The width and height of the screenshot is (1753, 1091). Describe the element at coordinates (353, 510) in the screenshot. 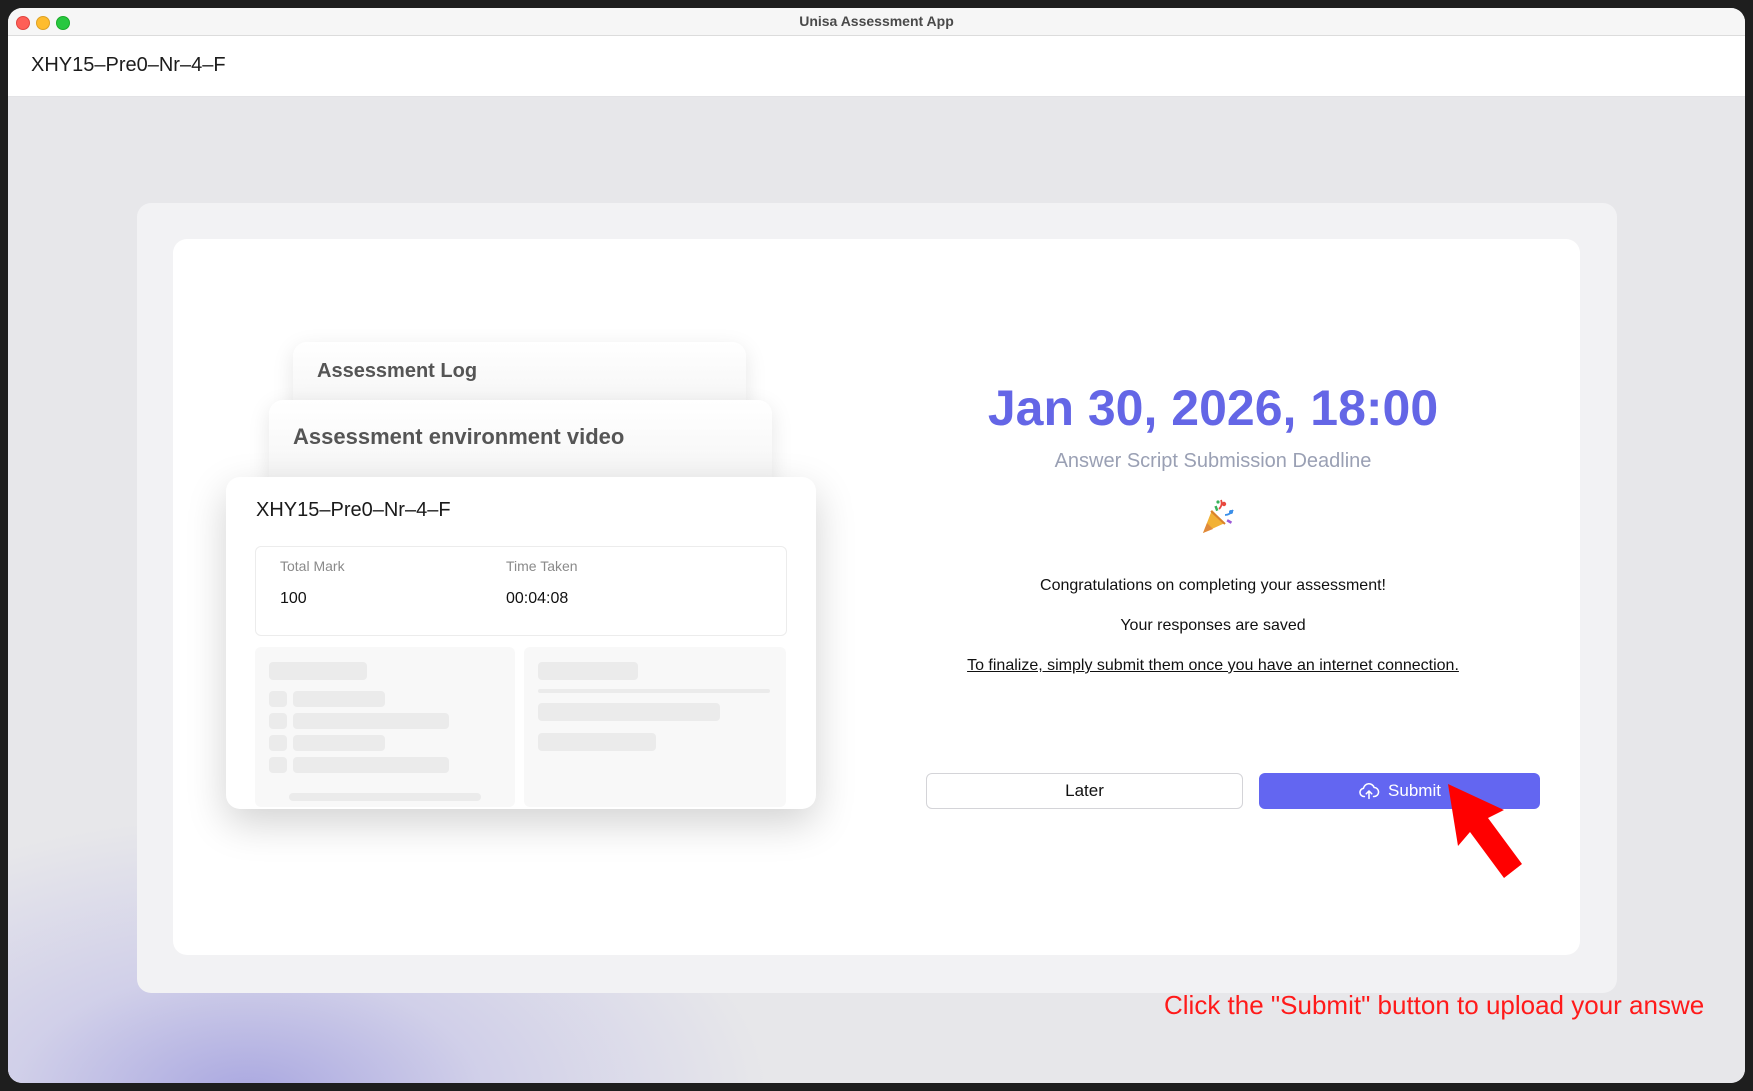

I see `summary-assessment-code: XHY15–Pre0–Nr–4–F` at that location.